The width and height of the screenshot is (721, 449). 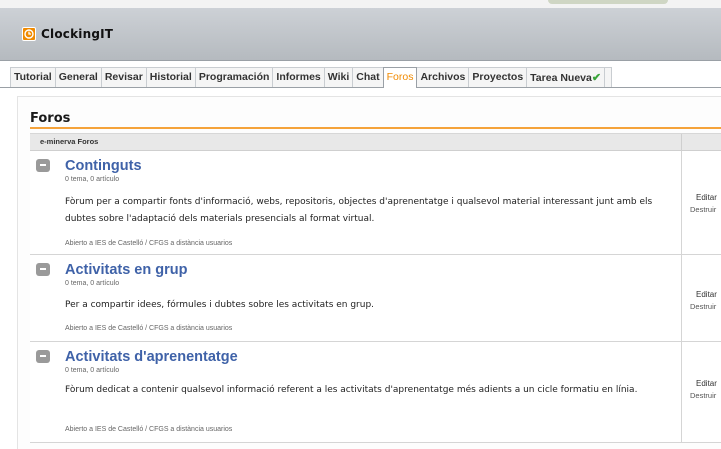 I want to click on tab-programacion: Programación, so click(x=234, y=77).